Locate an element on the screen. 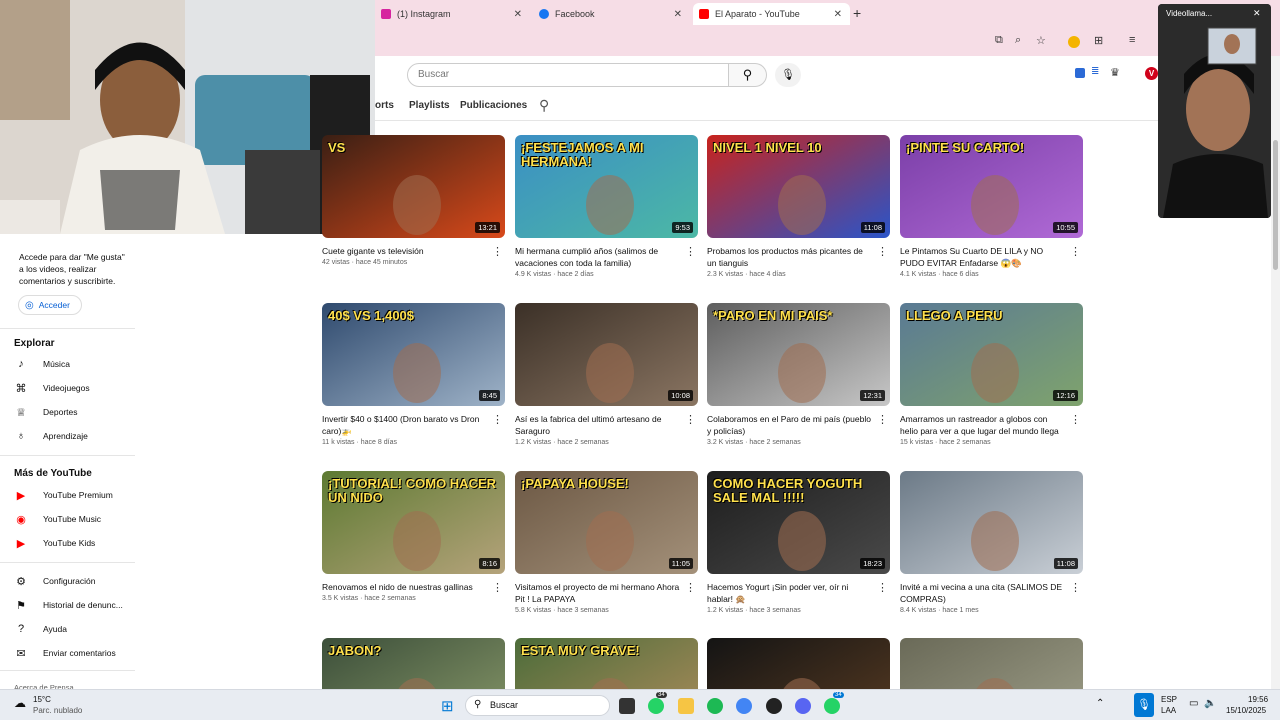 This screenshot has height=720, width=1280. reading-list-icon: ≡ is located at coordinates (1132, 40).